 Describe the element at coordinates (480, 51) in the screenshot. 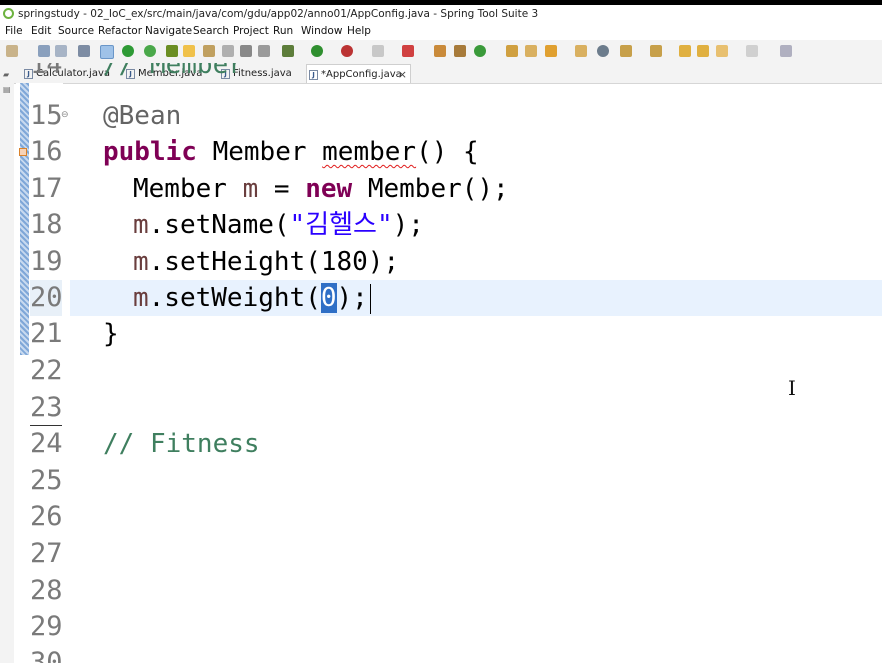

I see `new-class-icon` at that location.